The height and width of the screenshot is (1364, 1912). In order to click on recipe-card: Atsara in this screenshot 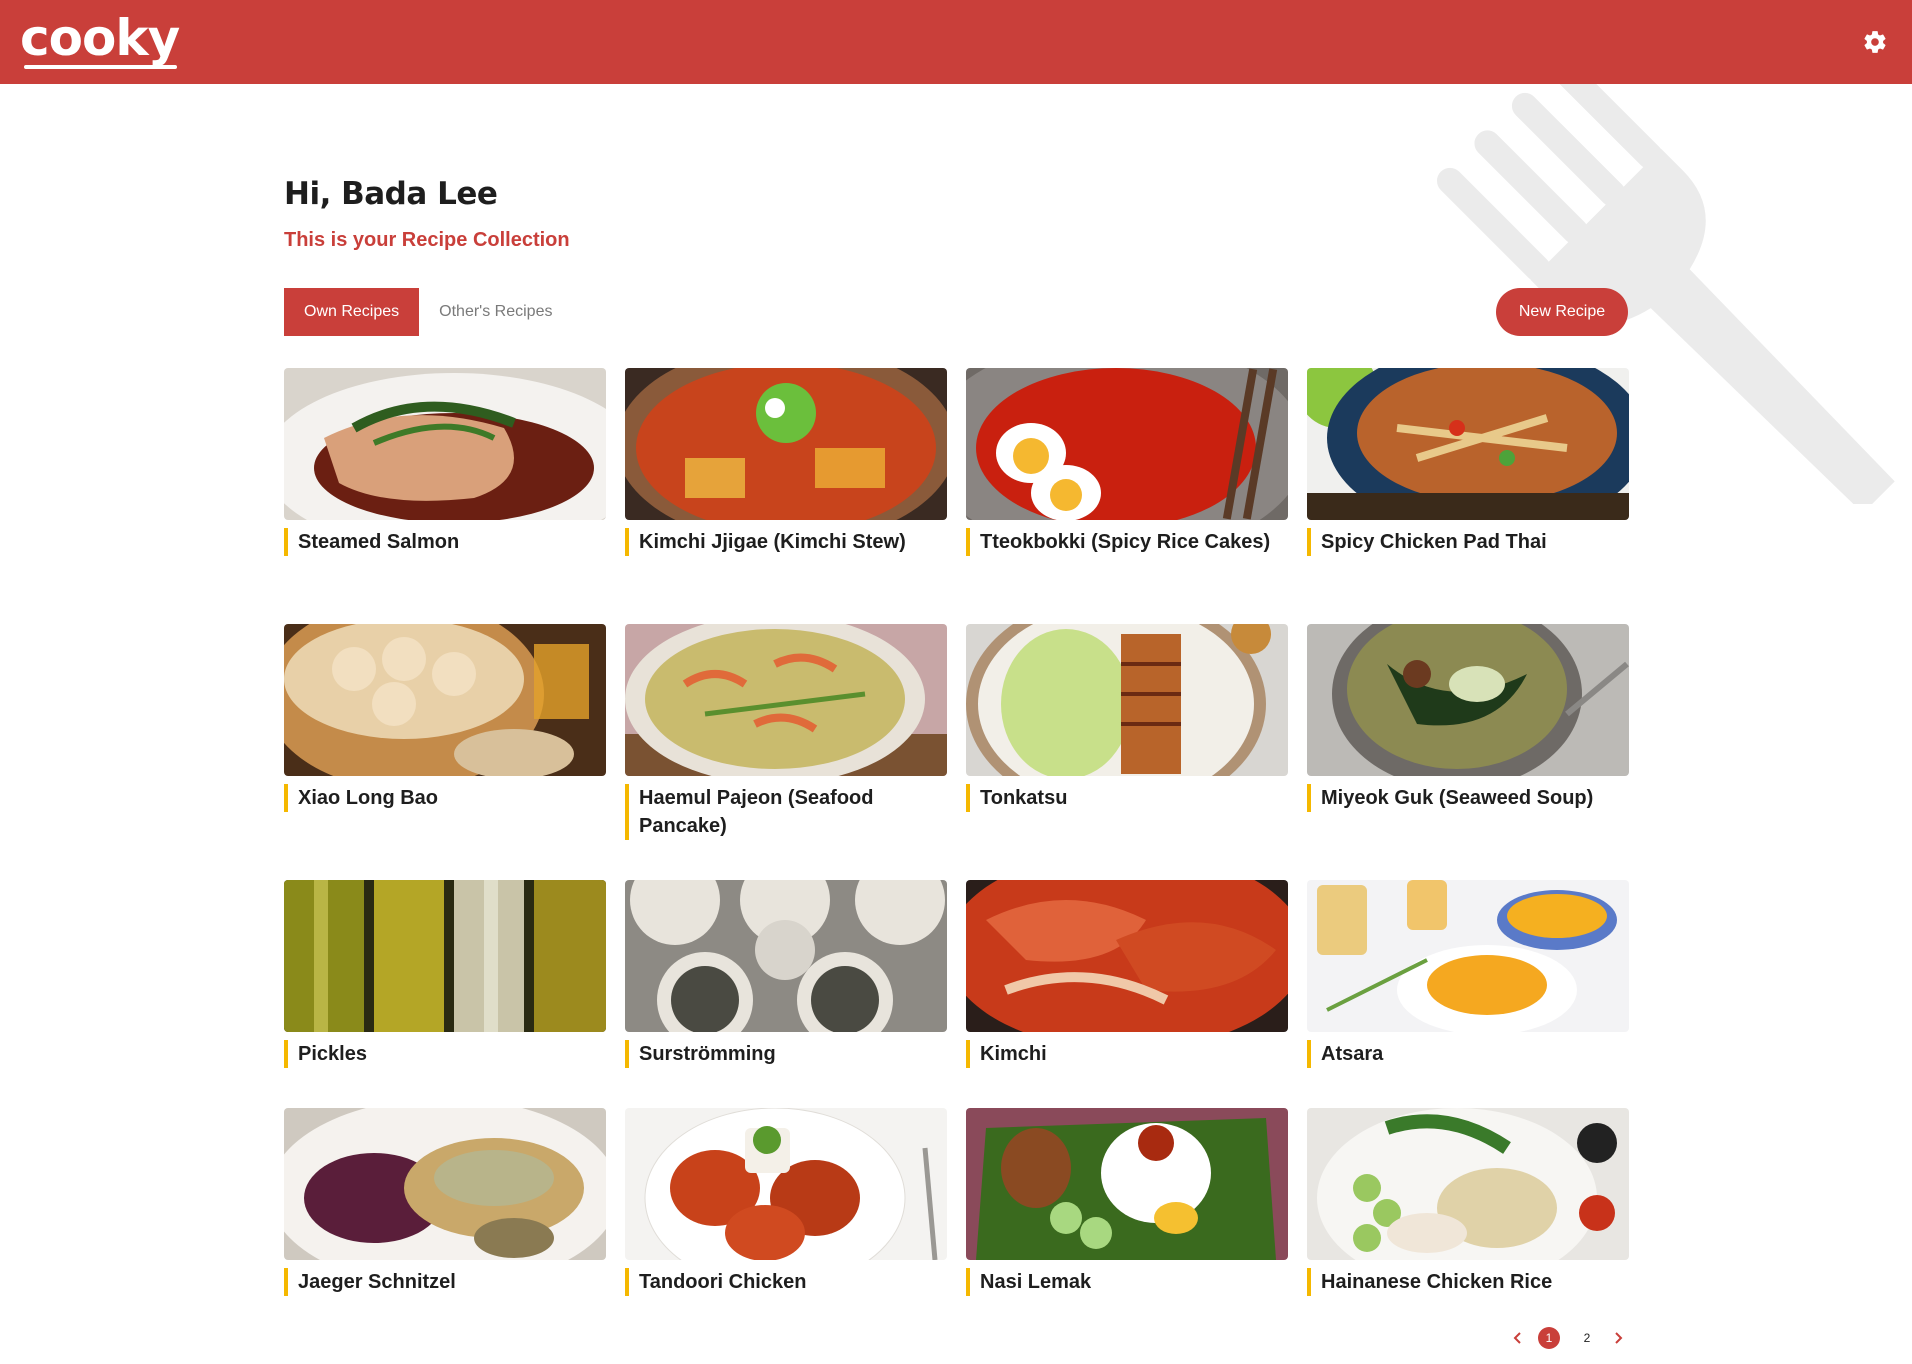, I will do `click(1468, 974)`.